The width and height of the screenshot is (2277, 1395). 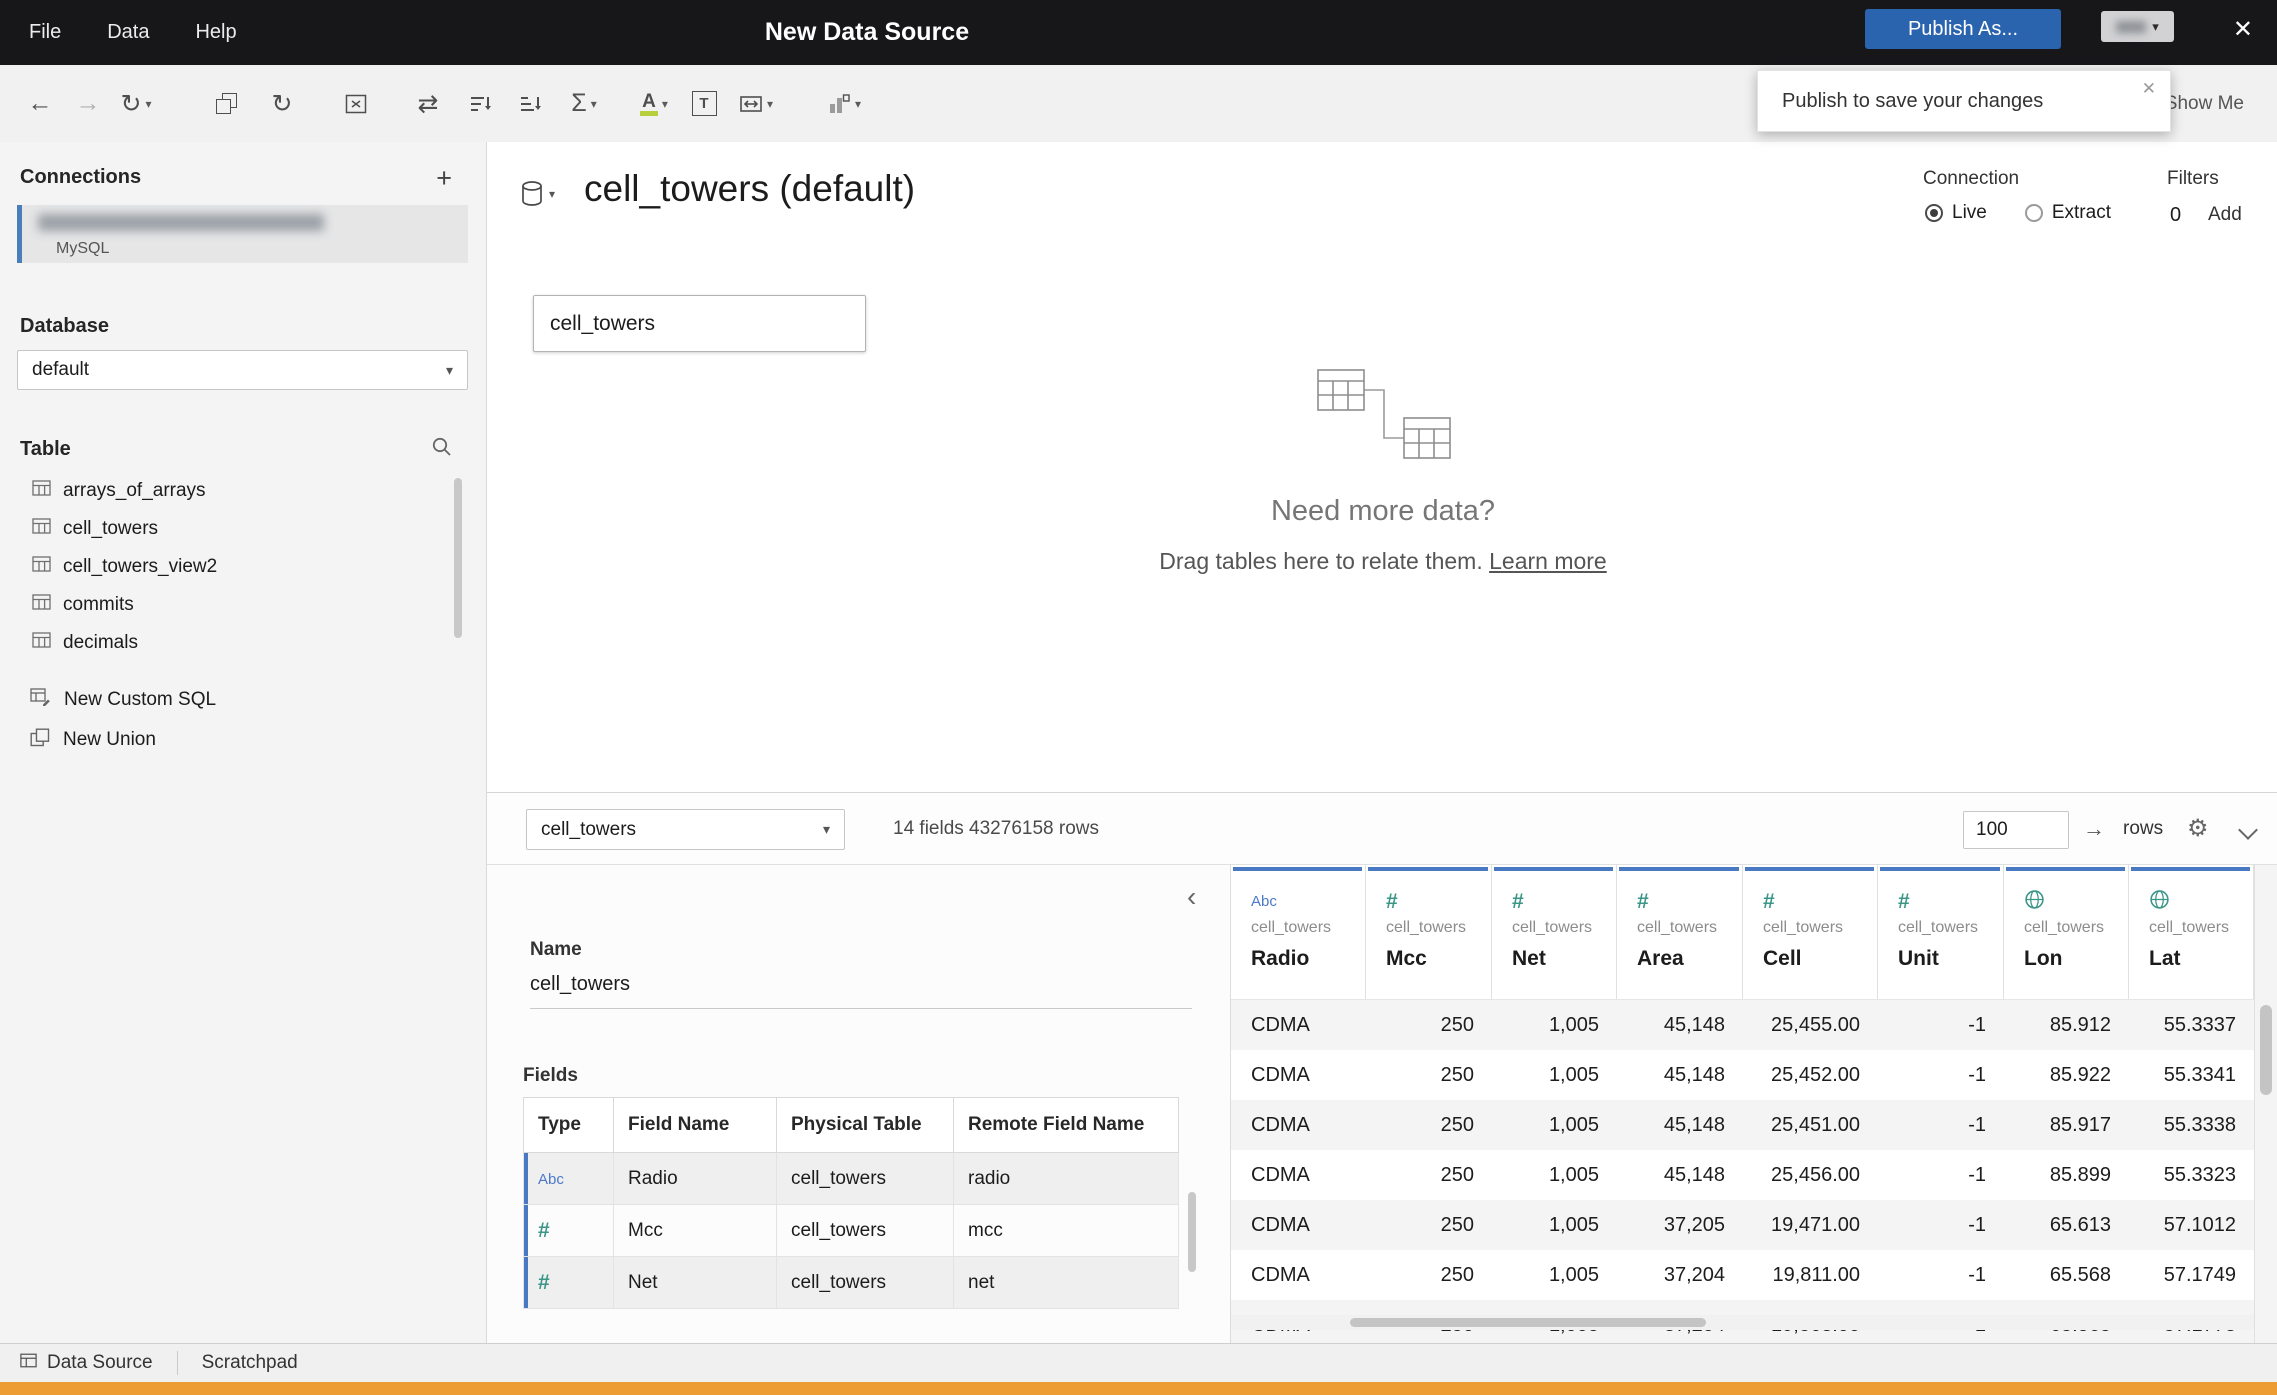 I want to click on grid-cell: 85.922, so click(x=2066, y=1075).